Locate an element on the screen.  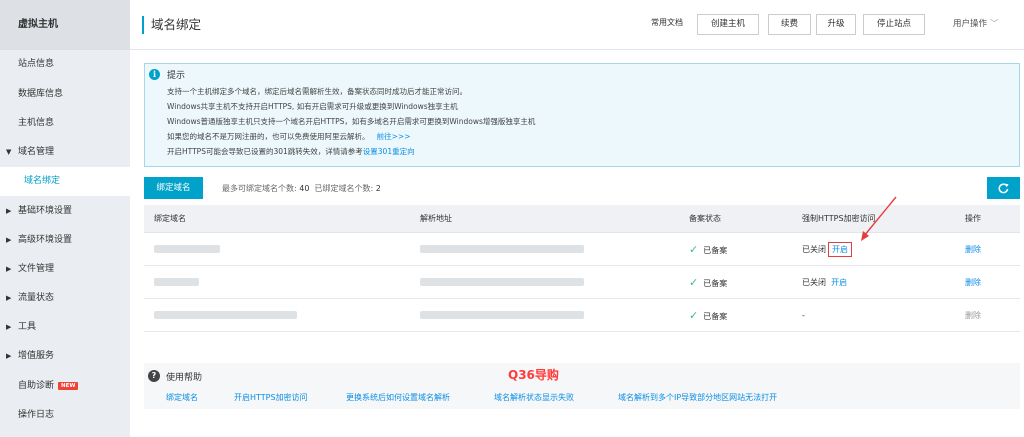
go-to-dns-link: 前往>>> is located at coordinates (394, 136).